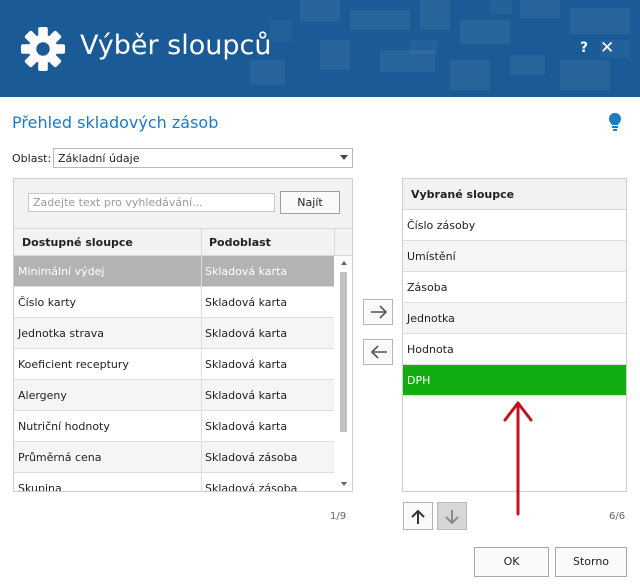  Describe the element at coordinates (64, 426) in the screenshot. I see `row-column-name: Nutriční hodnoty` at that location.